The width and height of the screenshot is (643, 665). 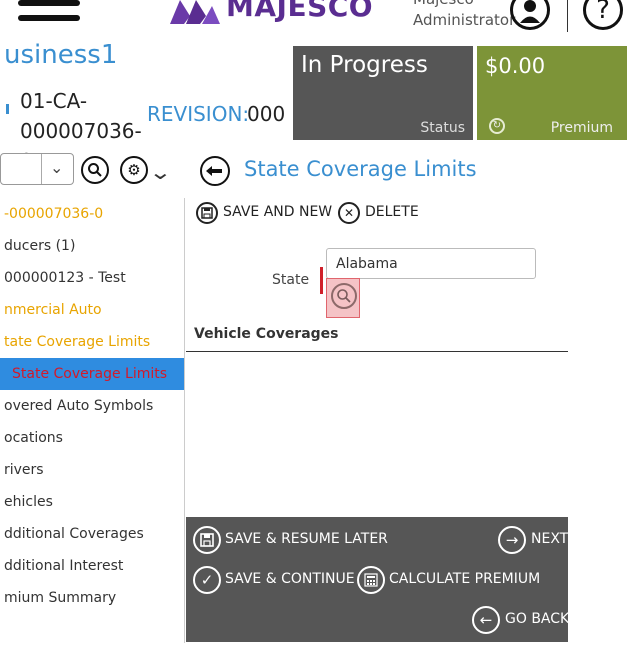 I want to click on back-arrow-icon: ←, so click(x=486, y=620).